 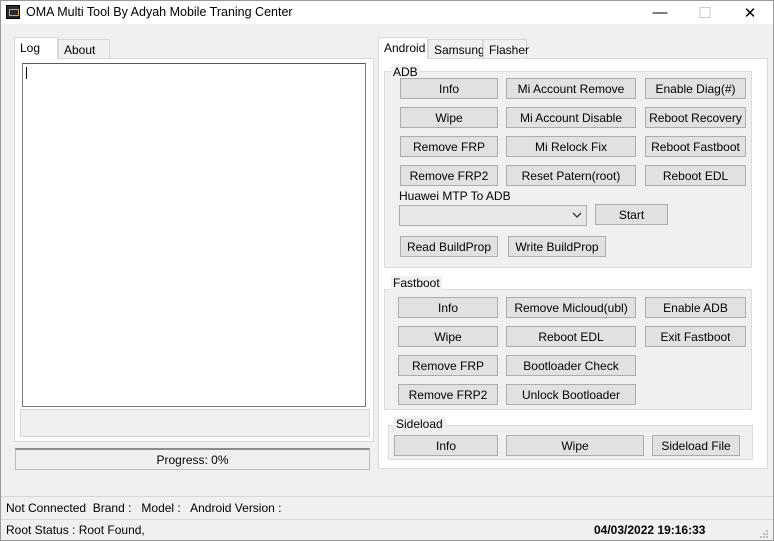 I want to click on adb-wipe-button: Wipe, so click(x=449, y=117).